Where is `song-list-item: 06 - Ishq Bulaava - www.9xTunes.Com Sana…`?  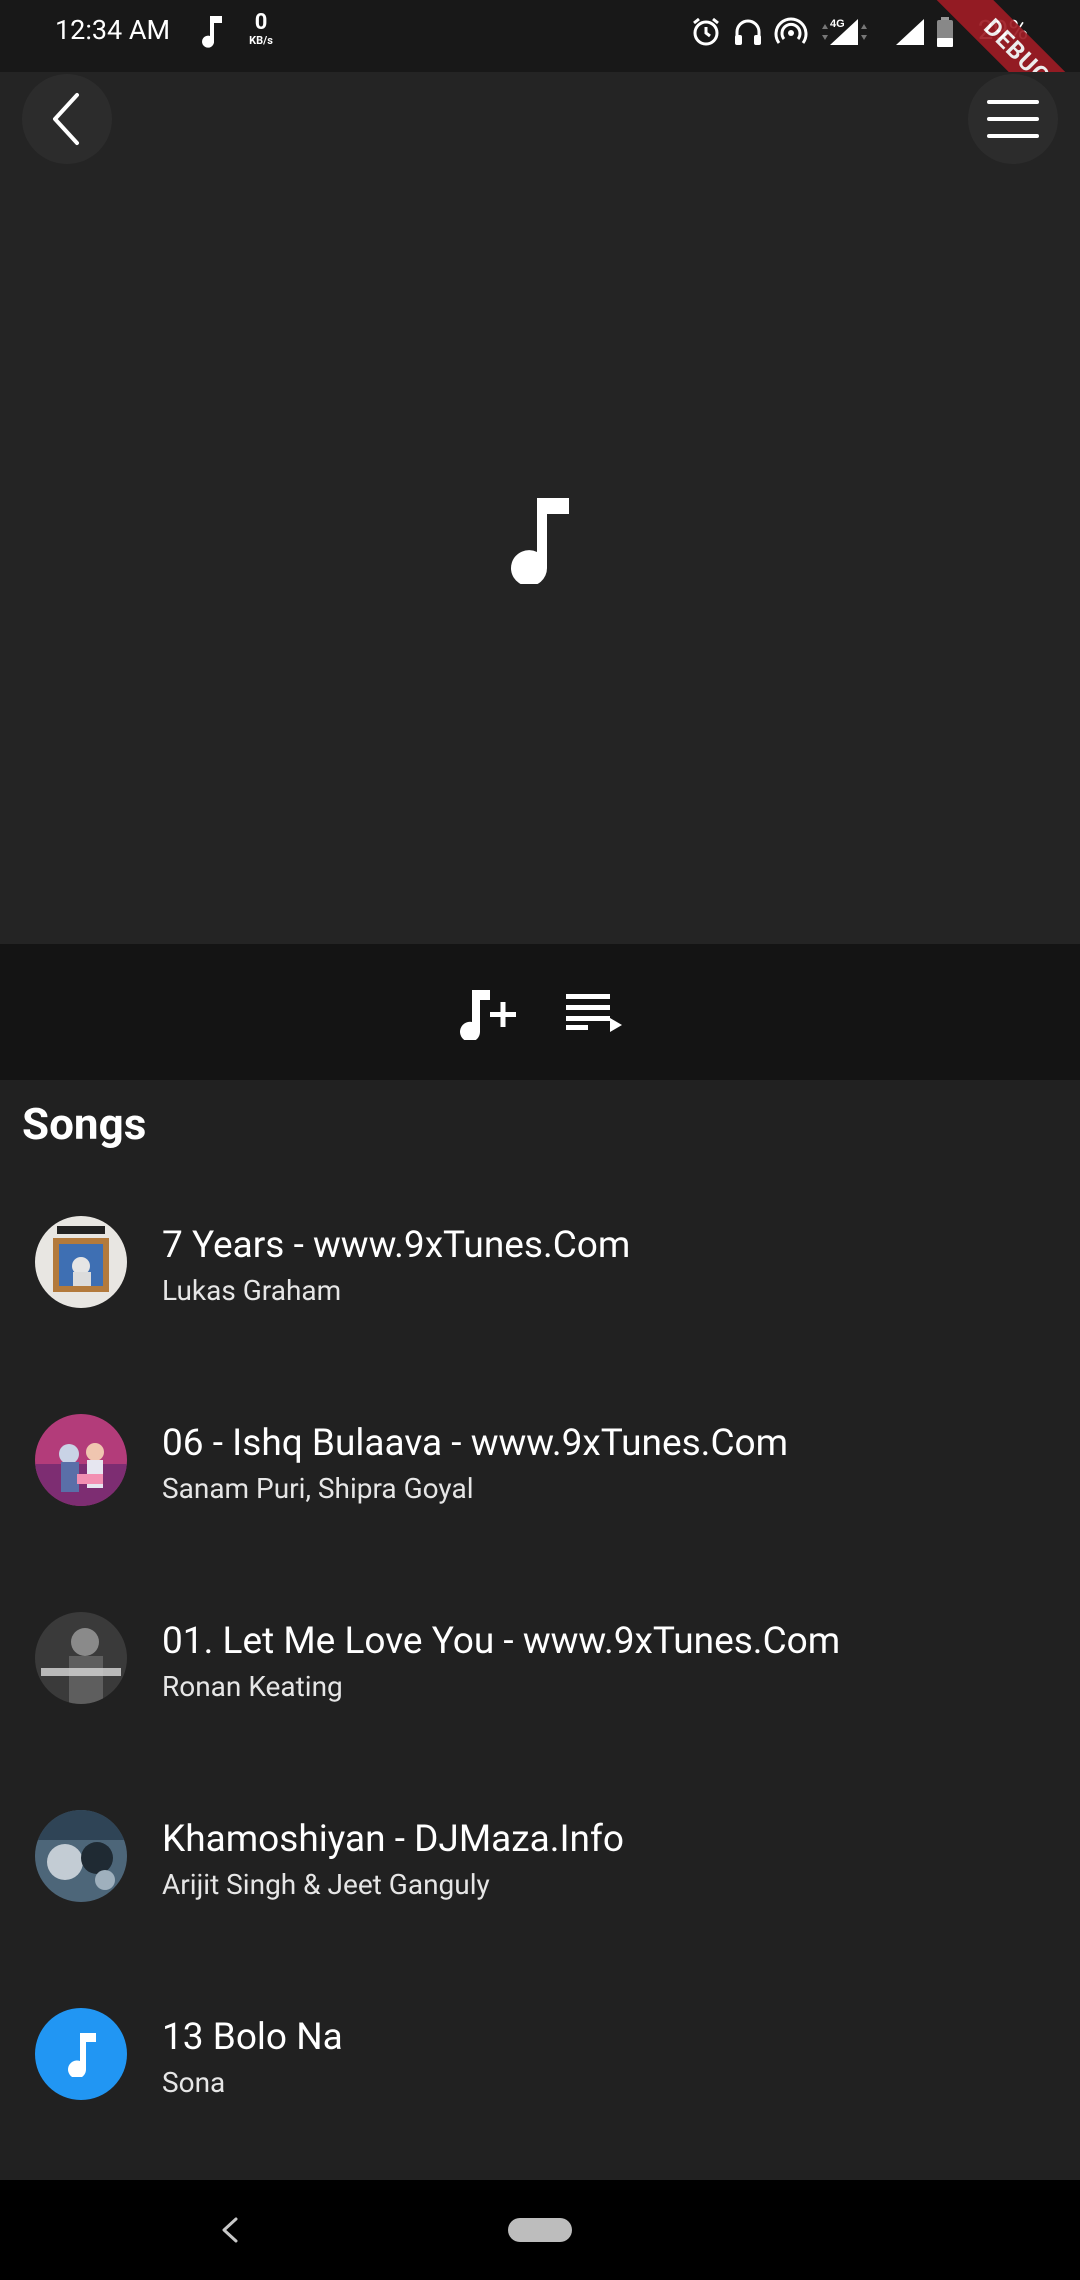 song-list-item: 06 - Ishq Bulaava - www.9xTunes.Com Sana… is located at coordinates (540, 1477).